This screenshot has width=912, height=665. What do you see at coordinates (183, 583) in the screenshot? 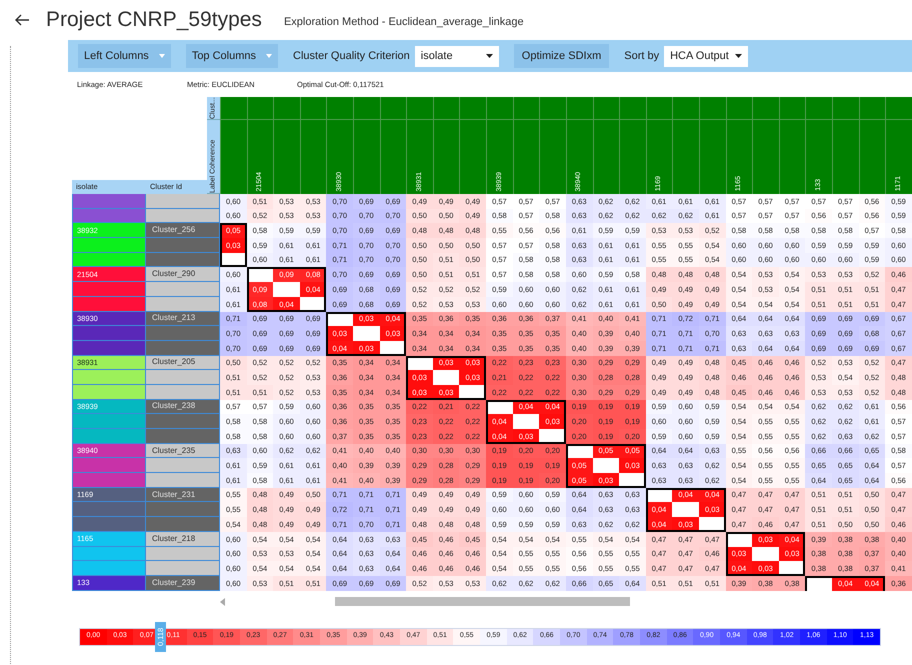
I see `cluster-id-cell: Cluster_239` at bounding box center [183, 583].